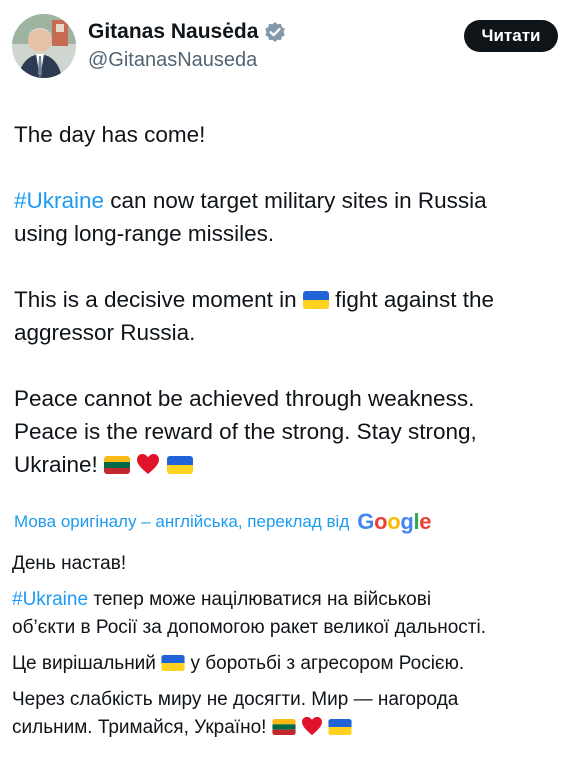 The width and height of the screenshot is (576, 768). I want to click on display-name: Gitanas Nausėda, so click(173, 32).